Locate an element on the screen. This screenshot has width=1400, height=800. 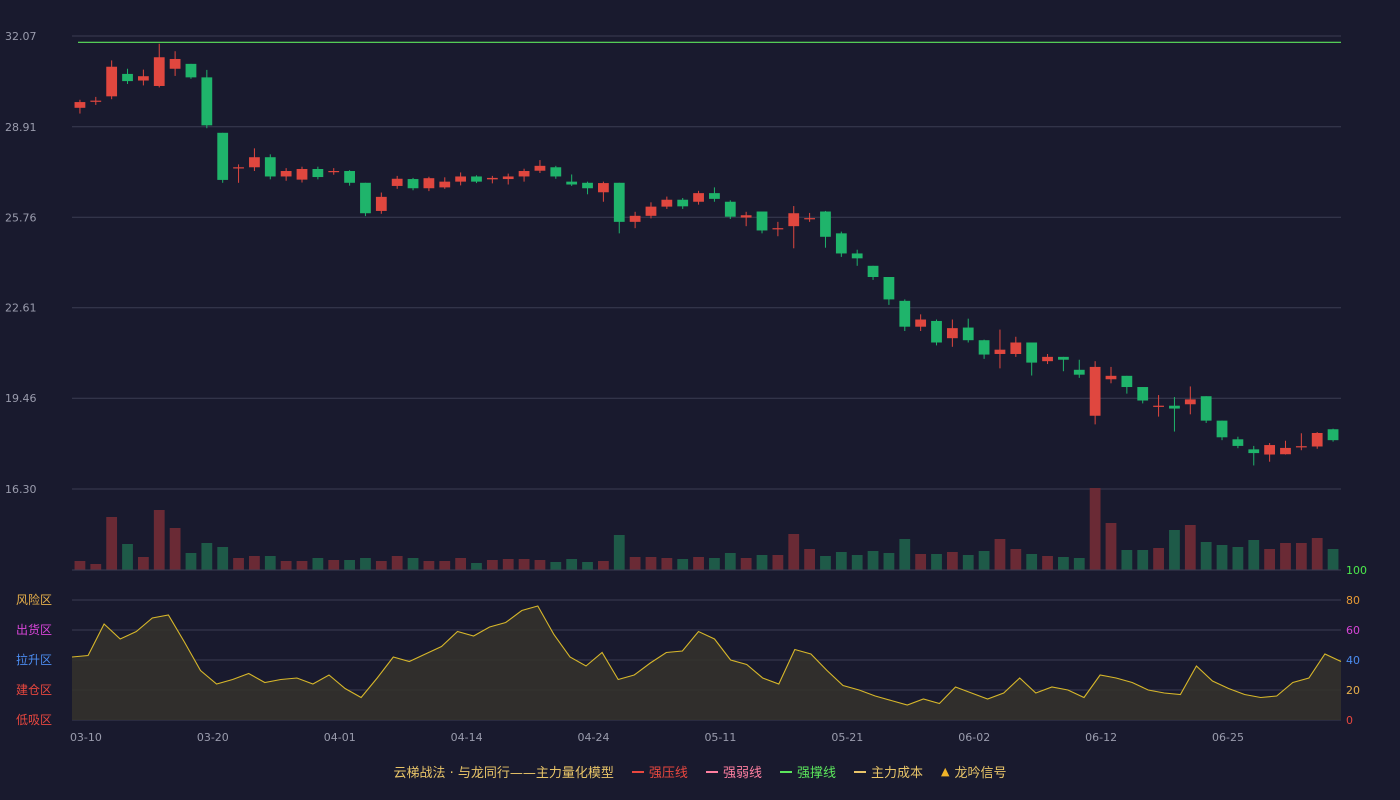
date-tick-label: 04-14 is located at coordinates (467, 737).